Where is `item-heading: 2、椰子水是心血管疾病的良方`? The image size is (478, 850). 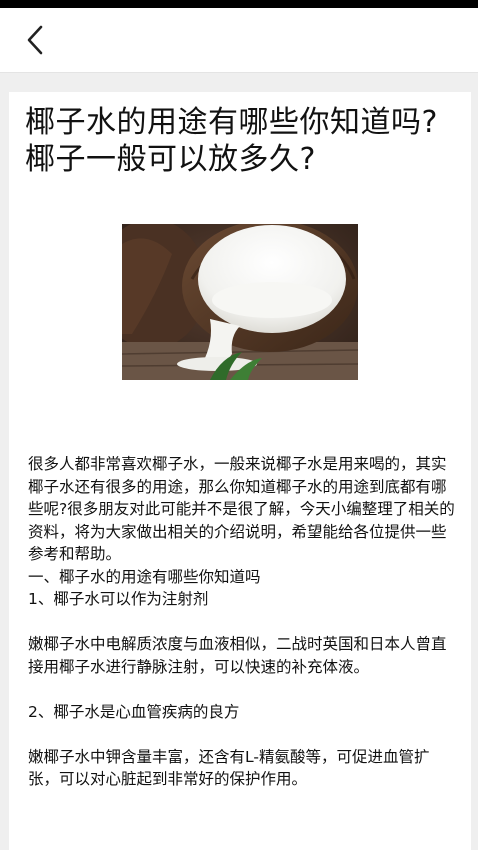
item-heading: 2、椰子水是心血管疾病的良方 is located at coordinates (134, 711).